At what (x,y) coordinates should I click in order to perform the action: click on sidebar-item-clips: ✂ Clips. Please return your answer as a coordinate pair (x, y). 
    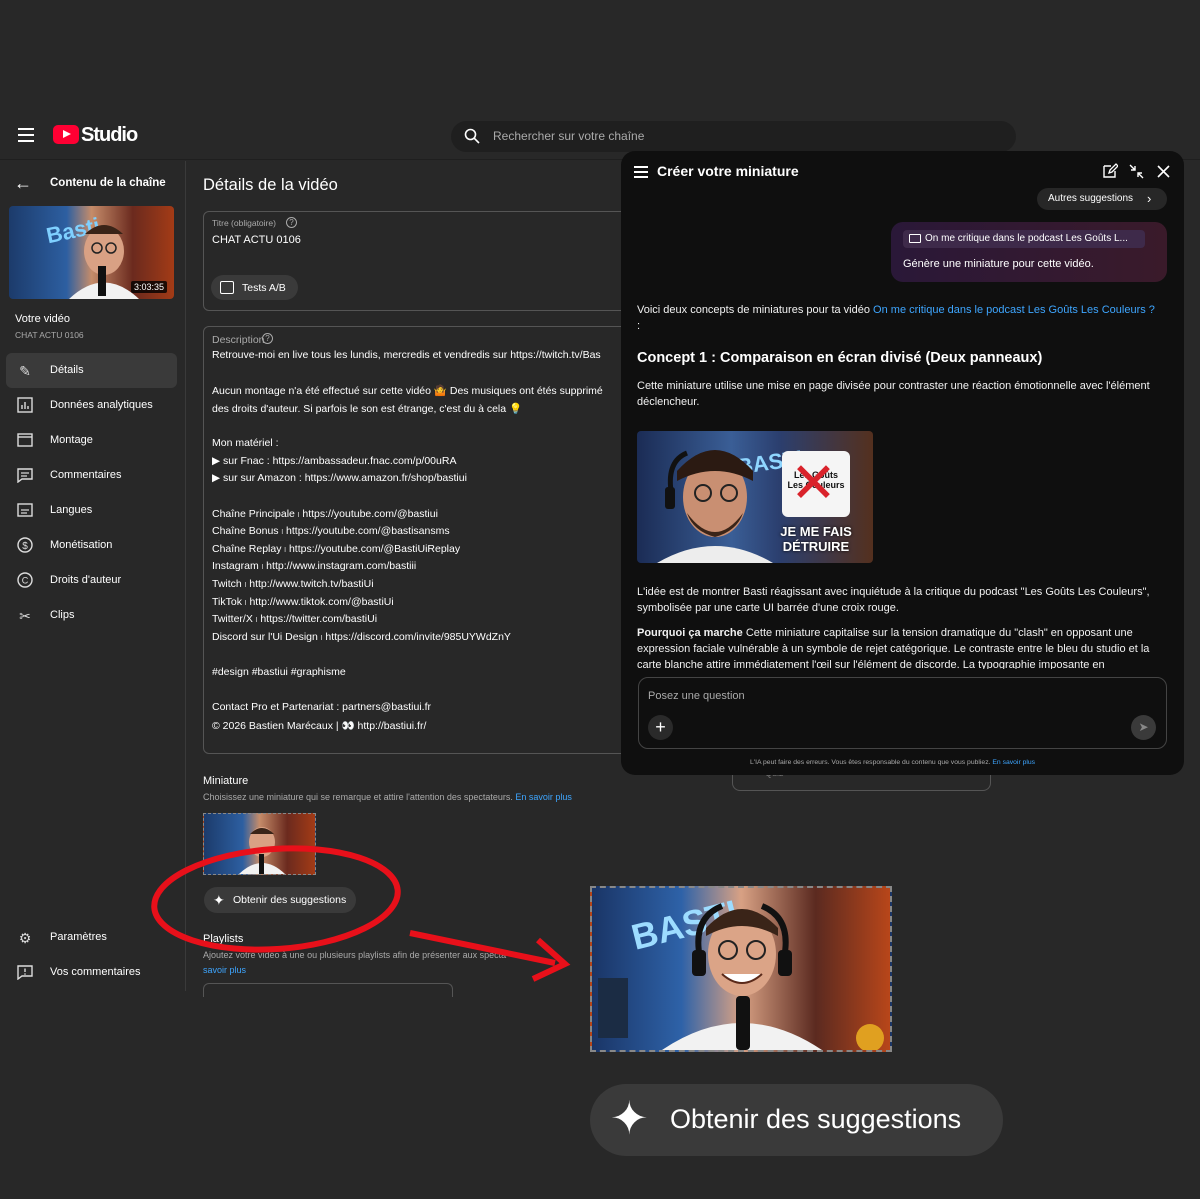
    Looking at the image, I should click on (91, 615).